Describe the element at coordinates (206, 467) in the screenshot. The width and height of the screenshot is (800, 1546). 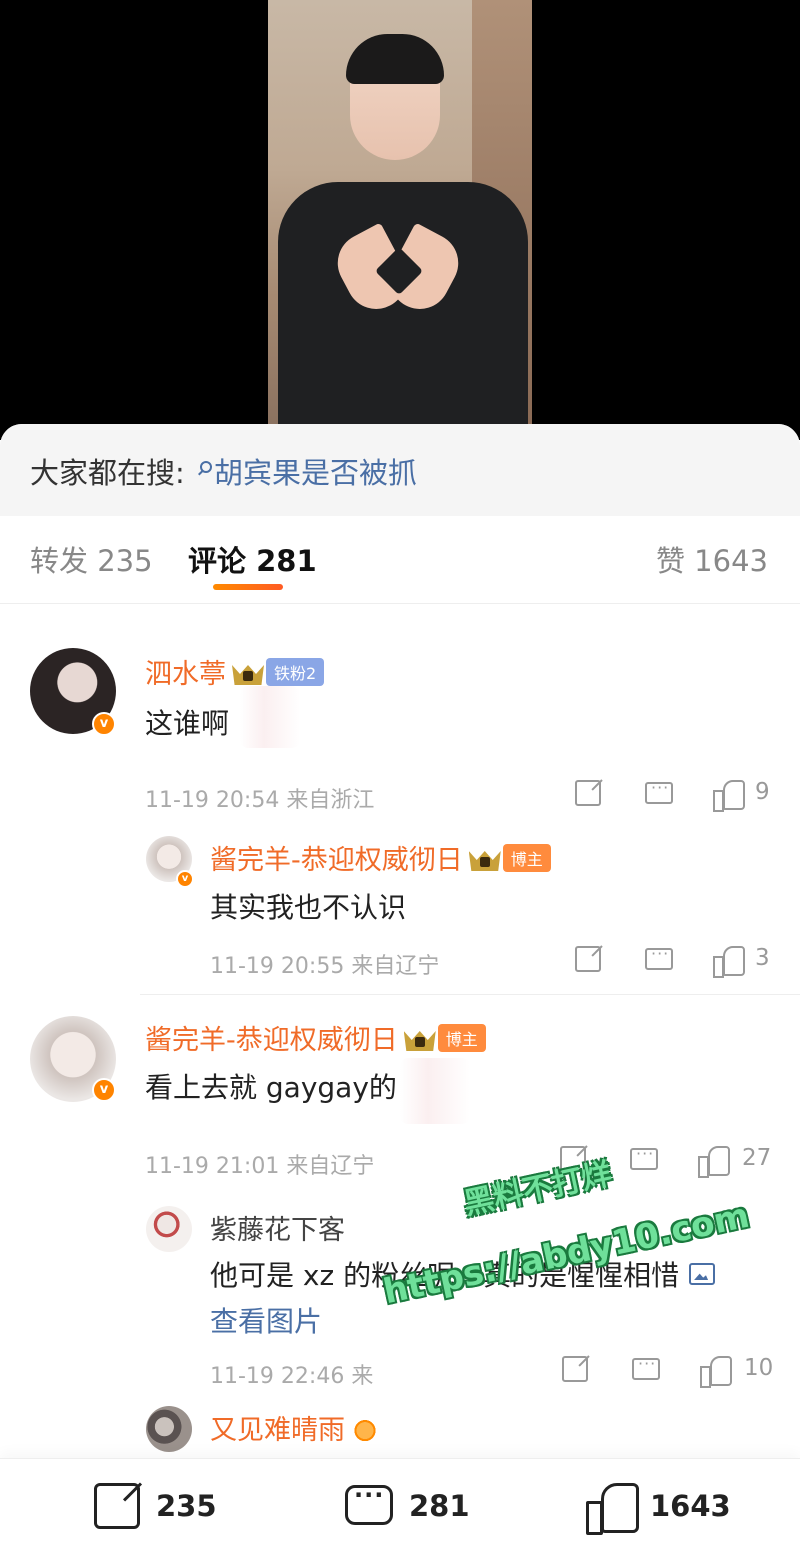
I see `search-icon` at that location.